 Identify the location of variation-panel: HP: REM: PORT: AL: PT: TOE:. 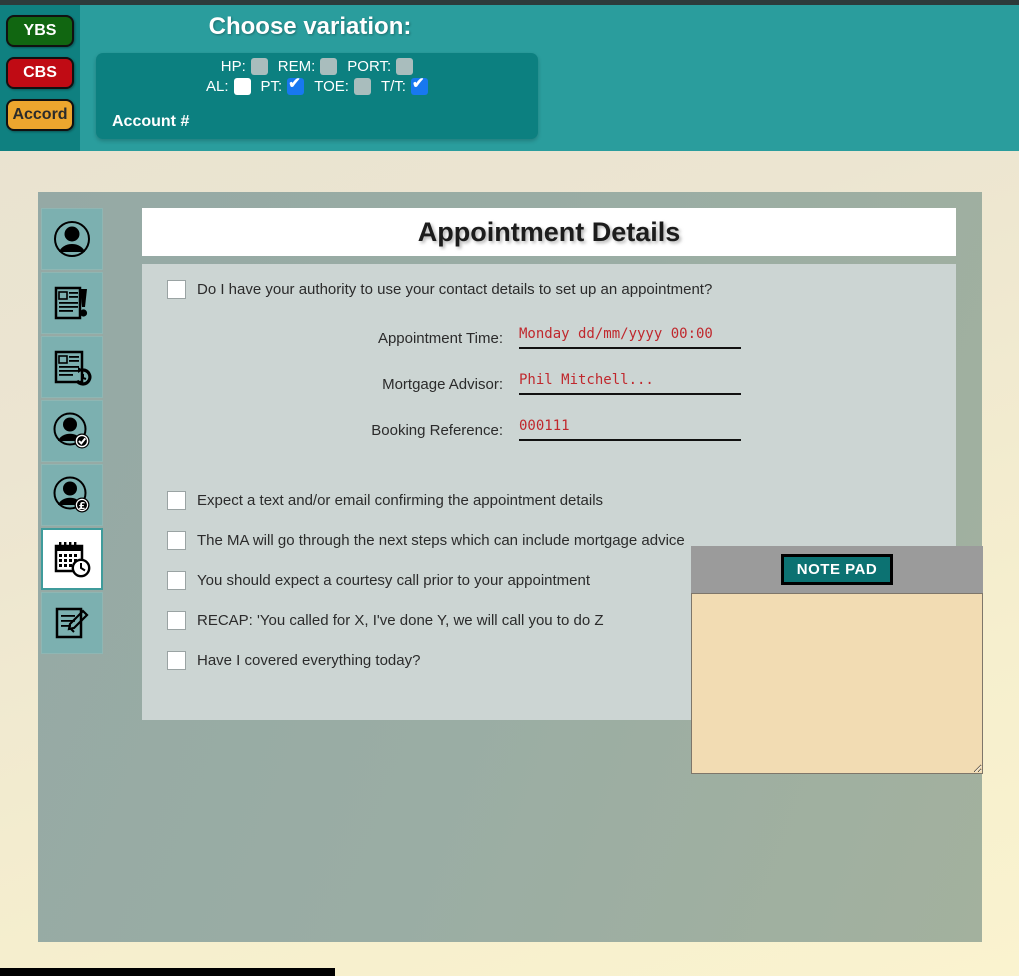
(317, 96).